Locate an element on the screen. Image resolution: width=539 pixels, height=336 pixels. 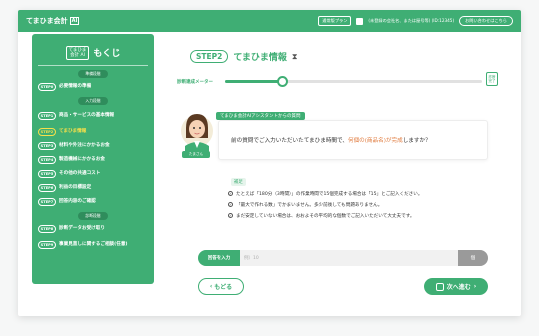
section-input-text: 入力段階 is located at coordinates (93, 101).